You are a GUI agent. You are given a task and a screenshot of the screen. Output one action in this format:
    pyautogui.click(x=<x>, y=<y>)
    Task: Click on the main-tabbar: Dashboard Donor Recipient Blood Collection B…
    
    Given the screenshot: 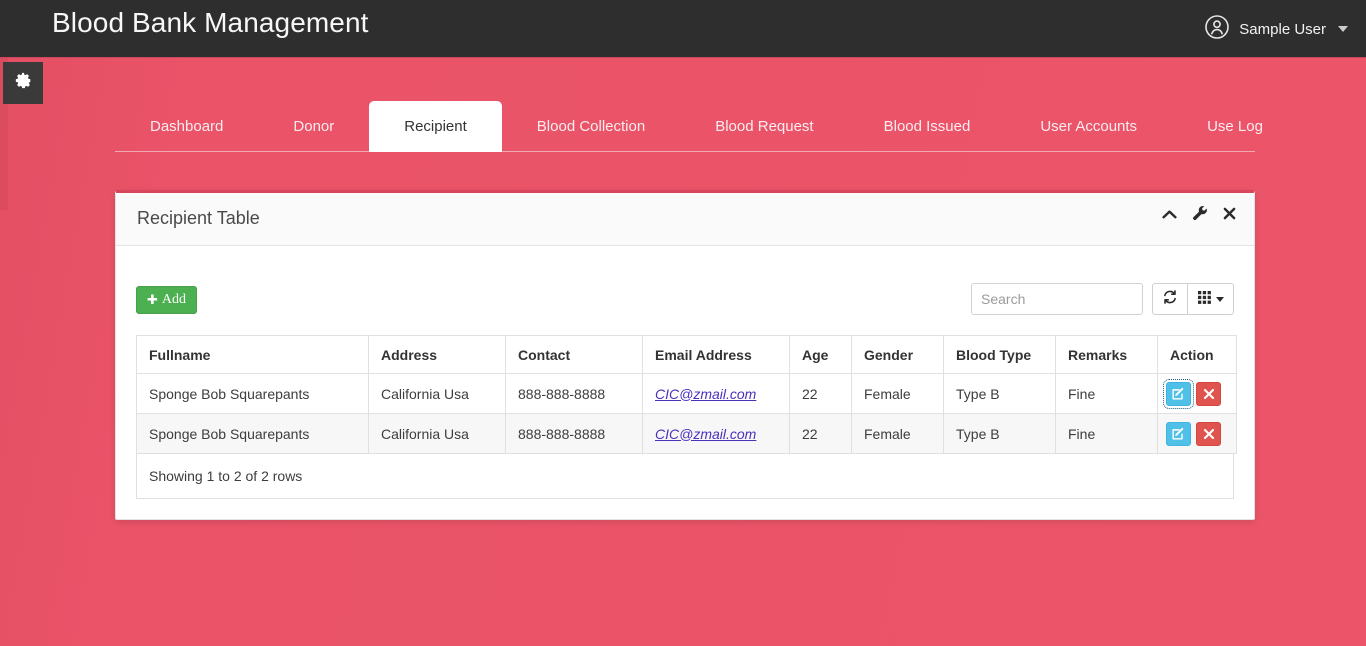 What is the action you would take?
    pyautogui.click(x=689, y=126)
    